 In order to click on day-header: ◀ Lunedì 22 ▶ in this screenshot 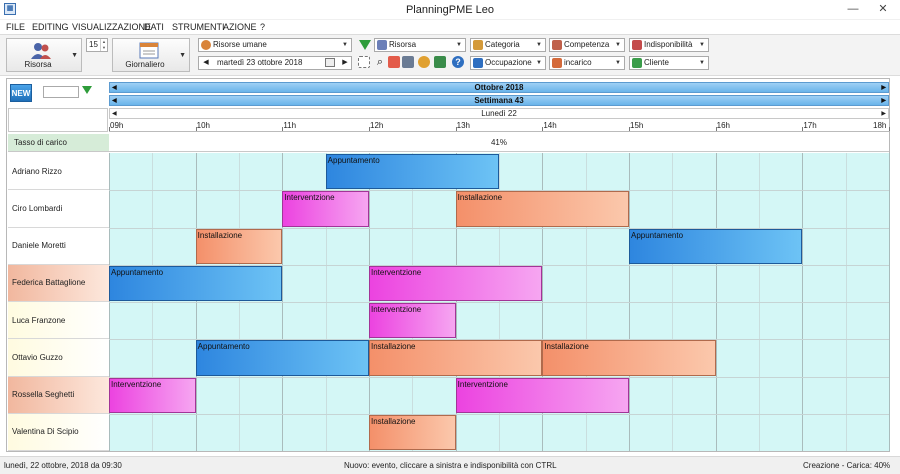, I will do `click(499, 113)`.